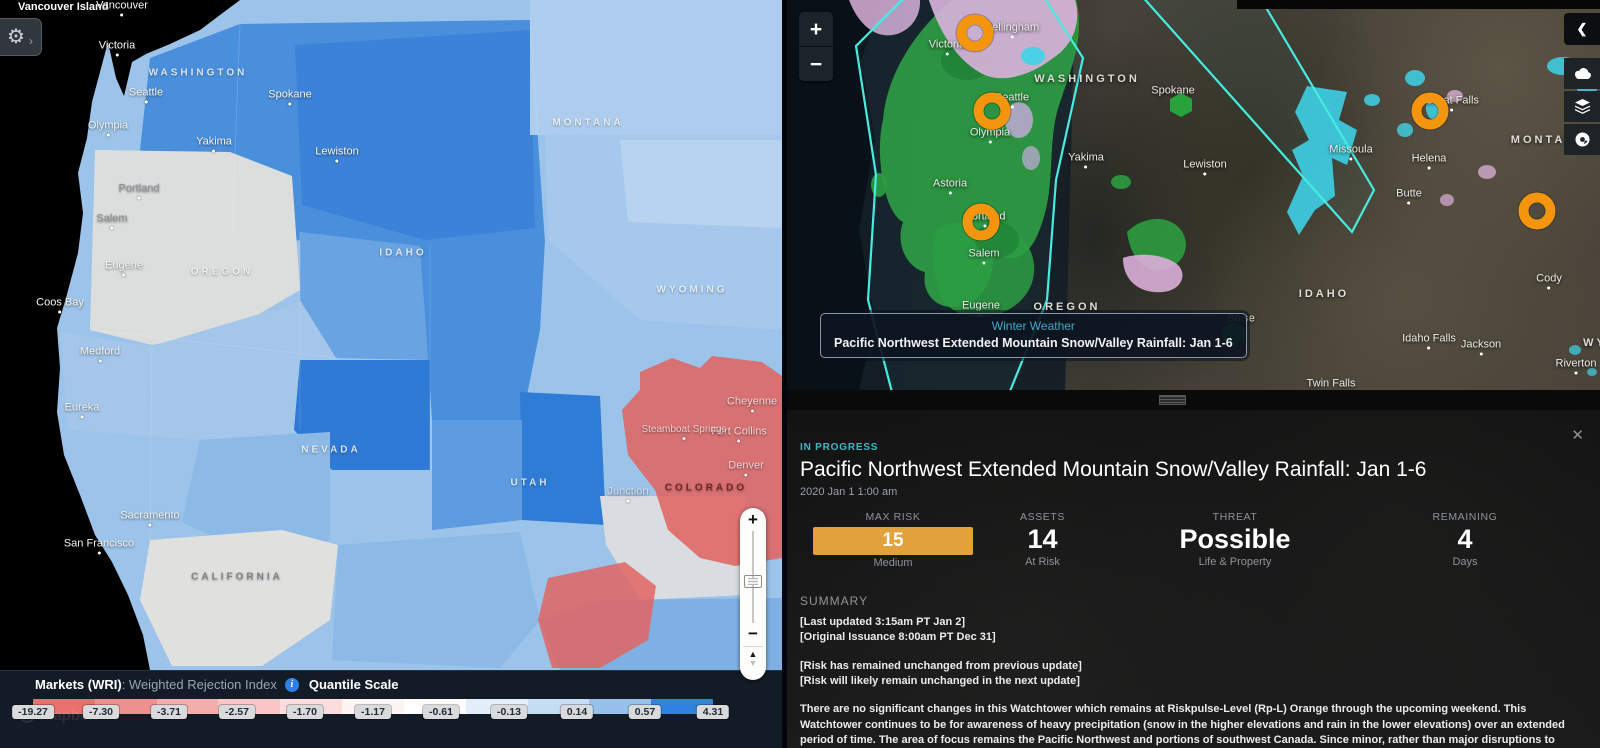  I want to click on close-icon: ✕, so click(1577, 435).